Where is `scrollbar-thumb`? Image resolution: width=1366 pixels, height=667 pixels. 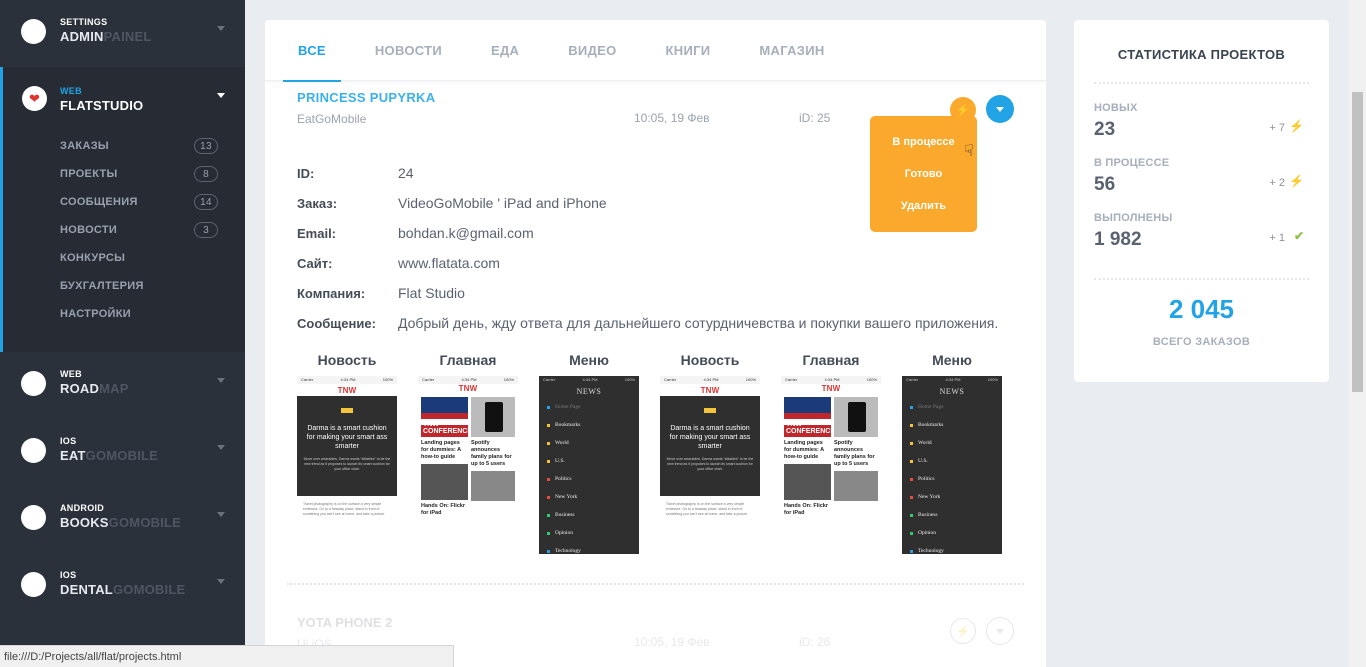
scrollbar-thumb is located at coordinates (1357, 242).